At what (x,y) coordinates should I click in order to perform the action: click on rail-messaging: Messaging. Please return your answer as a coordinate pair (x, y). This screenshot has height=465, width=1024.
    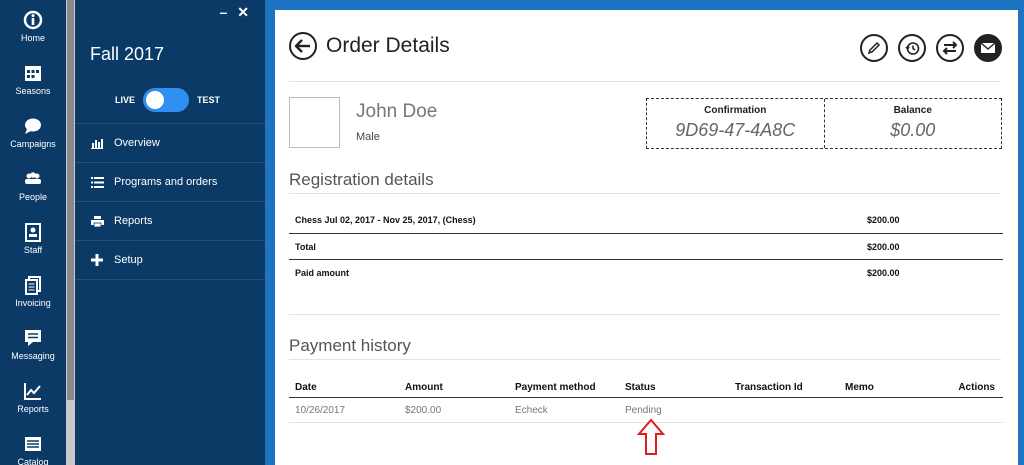
    Looking at the image, I should click on (33, 344).